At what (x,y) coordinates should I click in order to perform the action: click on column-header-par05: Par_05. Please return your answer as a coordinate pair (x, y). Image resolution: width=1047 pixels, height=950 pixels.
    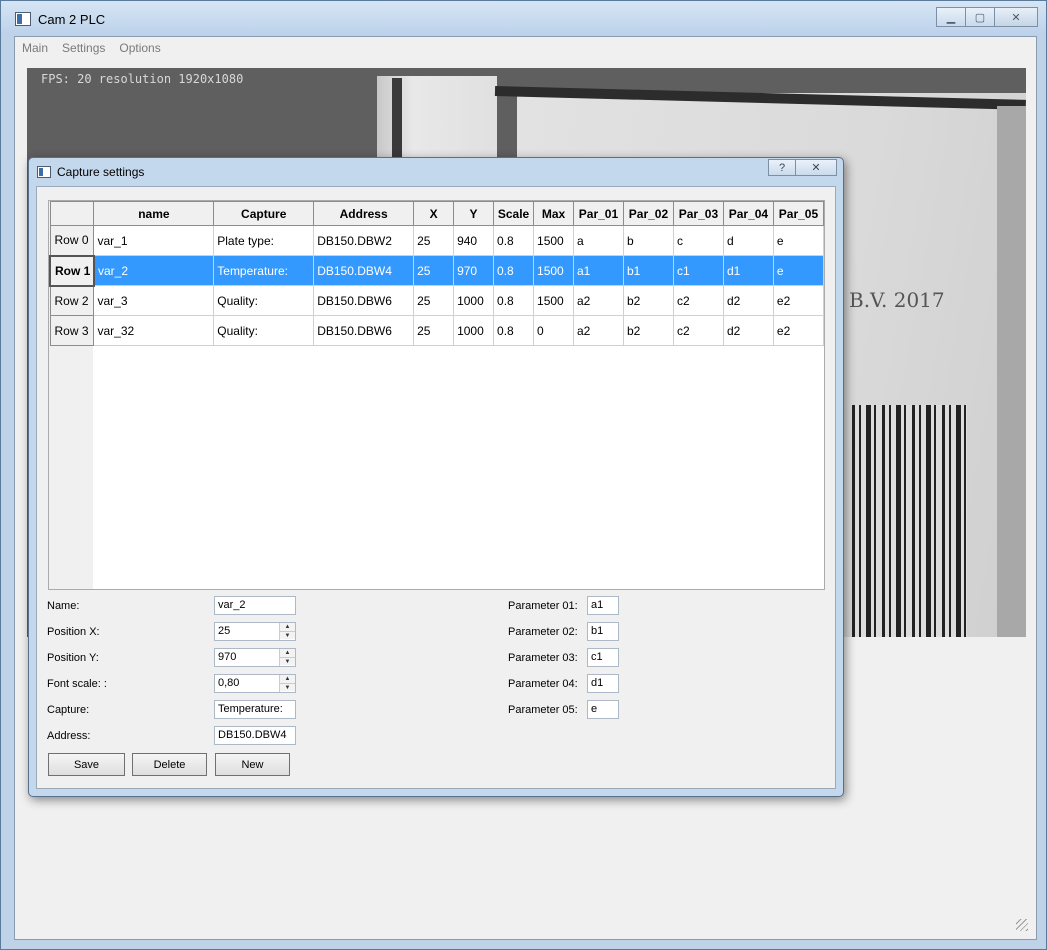
    Looking at the image, I should click on (798, 213).